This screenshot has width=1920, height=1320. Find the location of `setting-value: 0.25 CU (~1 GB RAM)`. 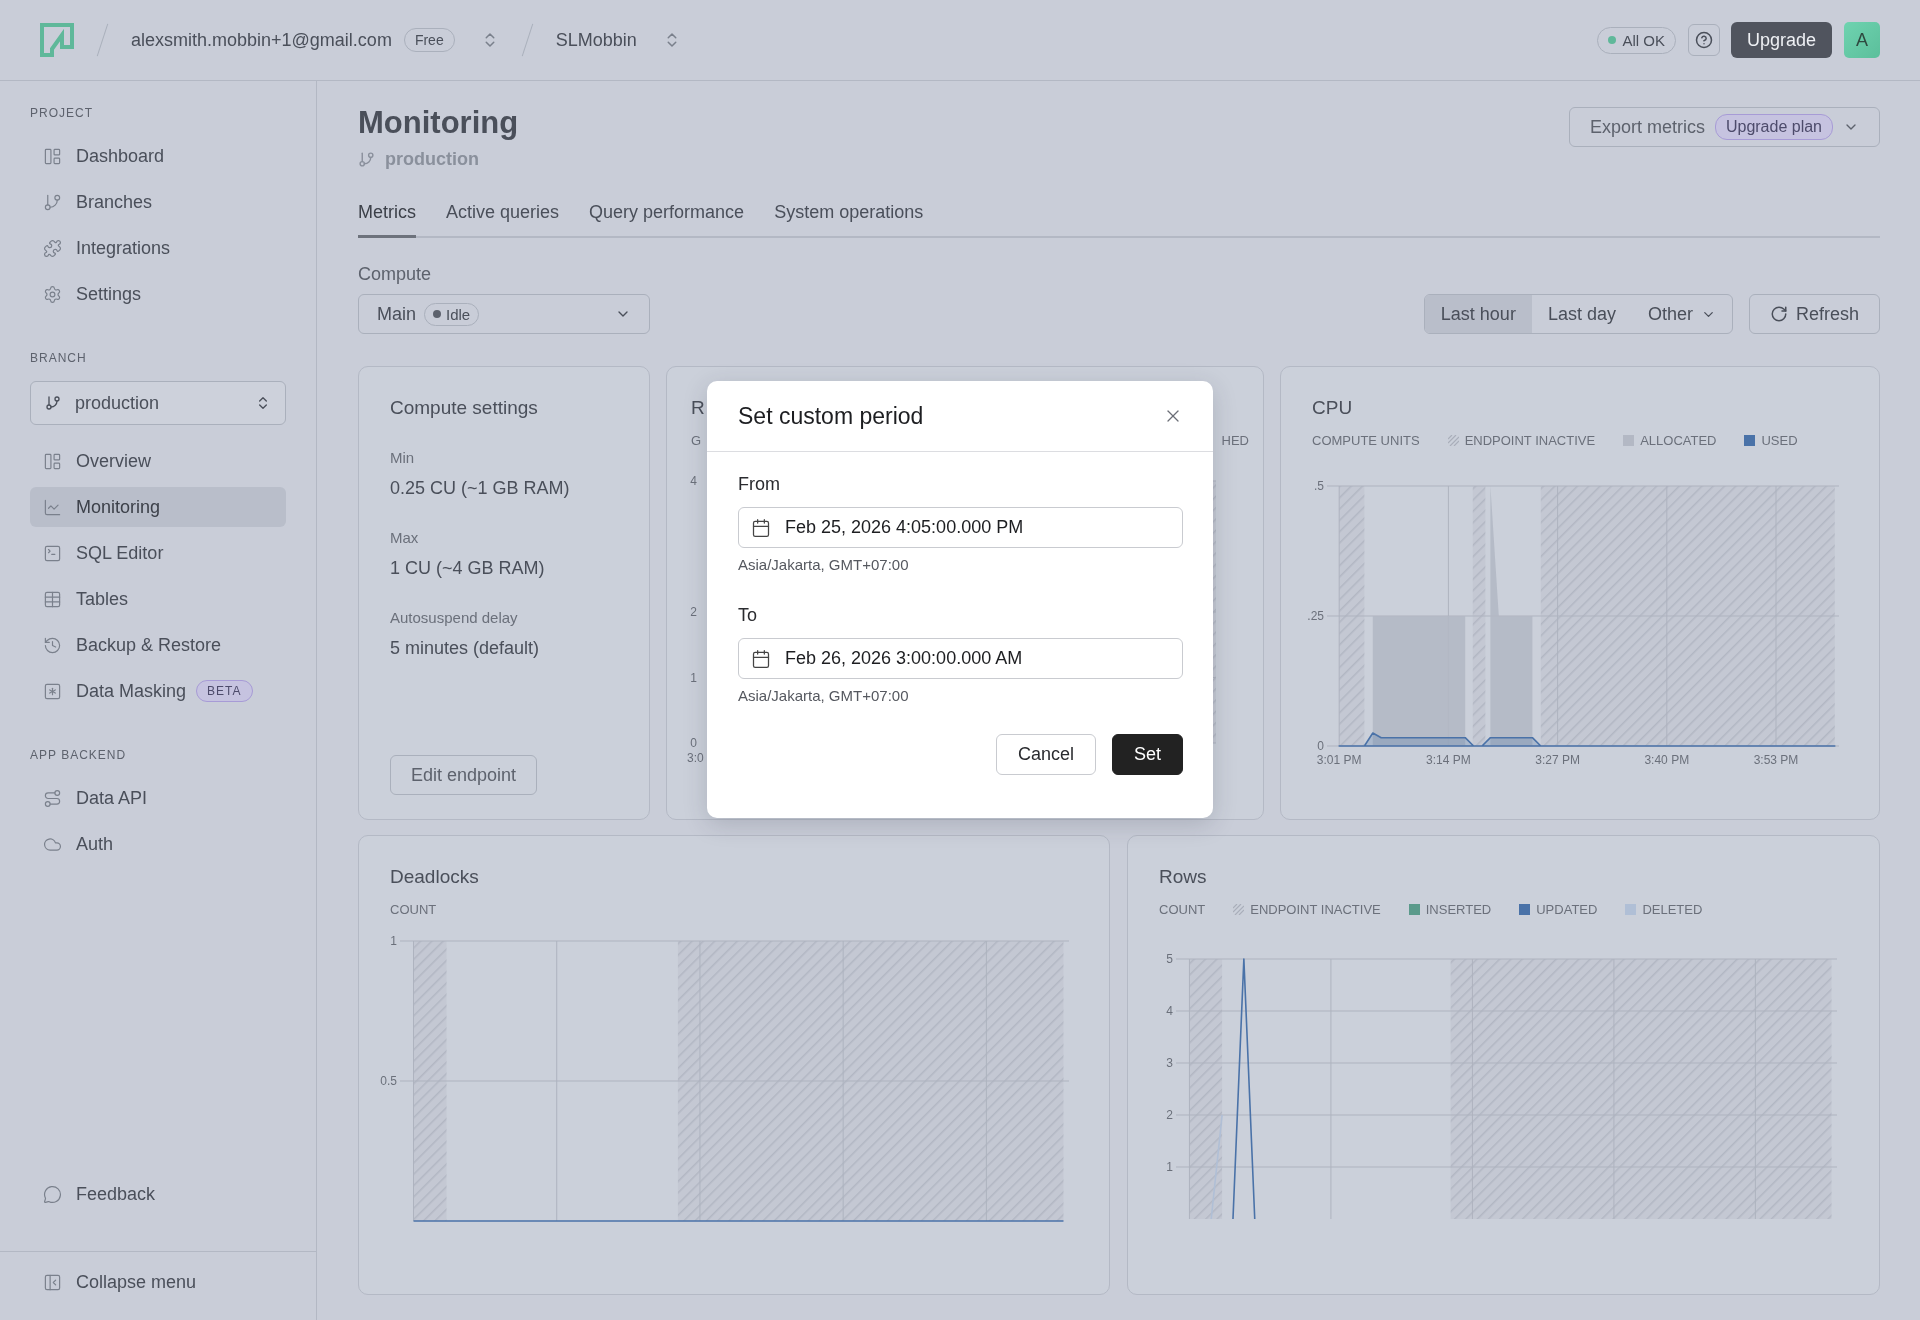

setting-value: 0.25 CU (~1 GB RAM) is located at coordinates (480, 488).